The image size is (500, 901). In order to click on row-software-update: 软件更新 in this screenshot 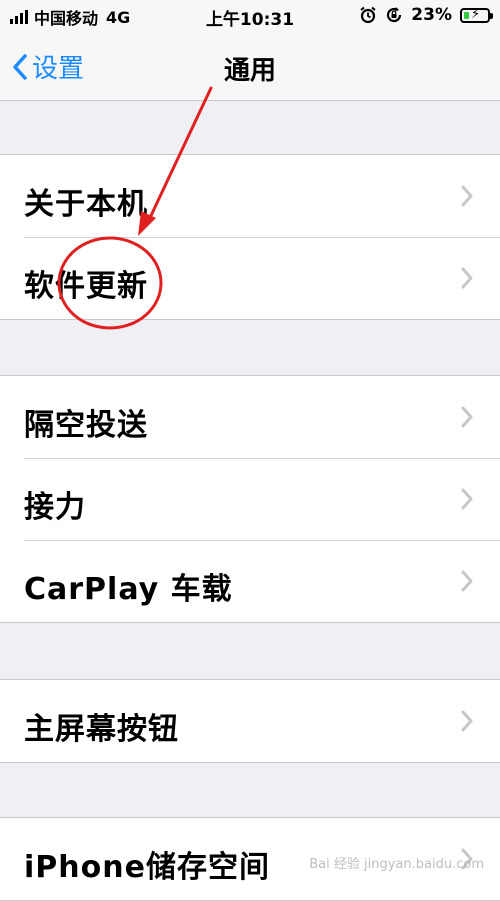, I will do `click(250, 278)`.